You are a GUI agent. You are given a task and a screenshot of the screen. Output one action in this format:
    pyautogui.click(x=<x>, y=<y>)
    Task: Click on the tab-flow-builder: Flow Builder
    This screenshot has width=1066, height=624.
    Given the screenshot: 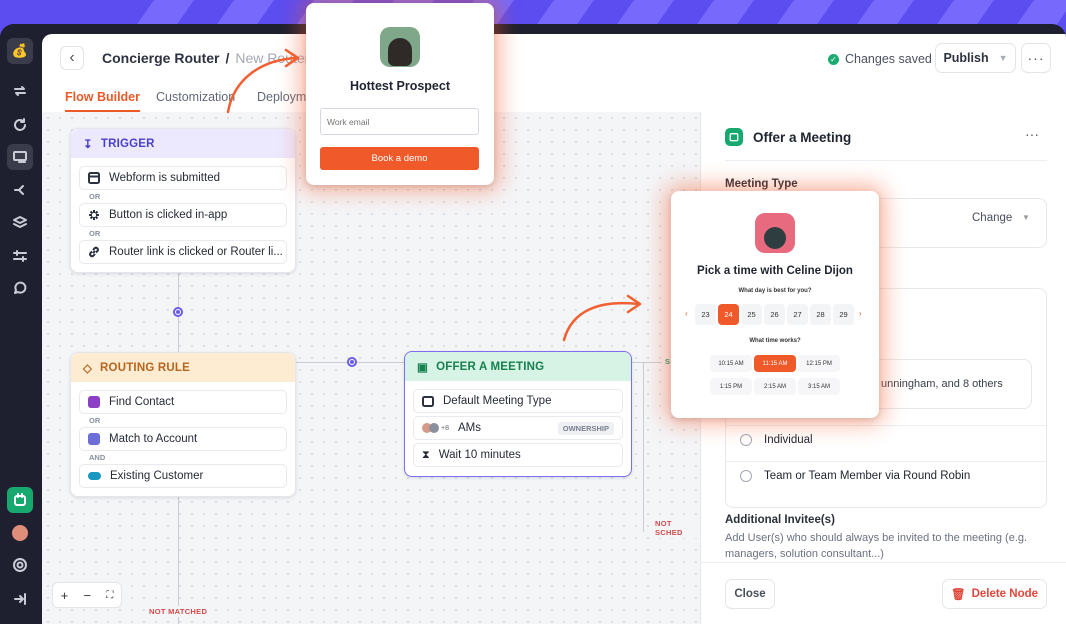 What is the action you would take?
    pyautogui.click(x=102, y=101)
    